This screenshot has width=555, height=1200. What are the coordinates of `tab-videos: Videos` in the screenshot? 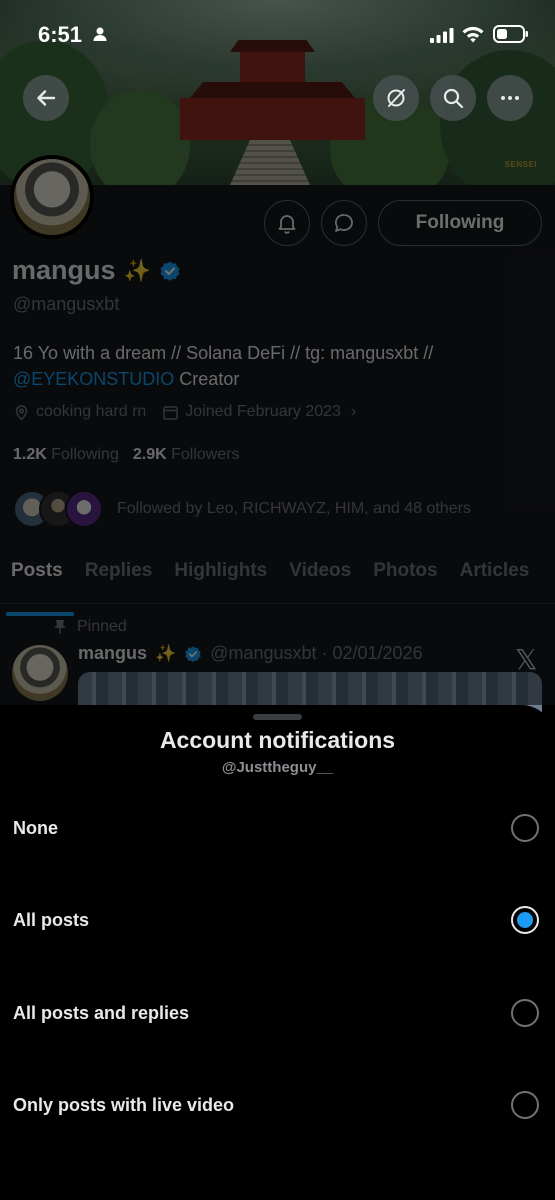 It's located at (320, 579).